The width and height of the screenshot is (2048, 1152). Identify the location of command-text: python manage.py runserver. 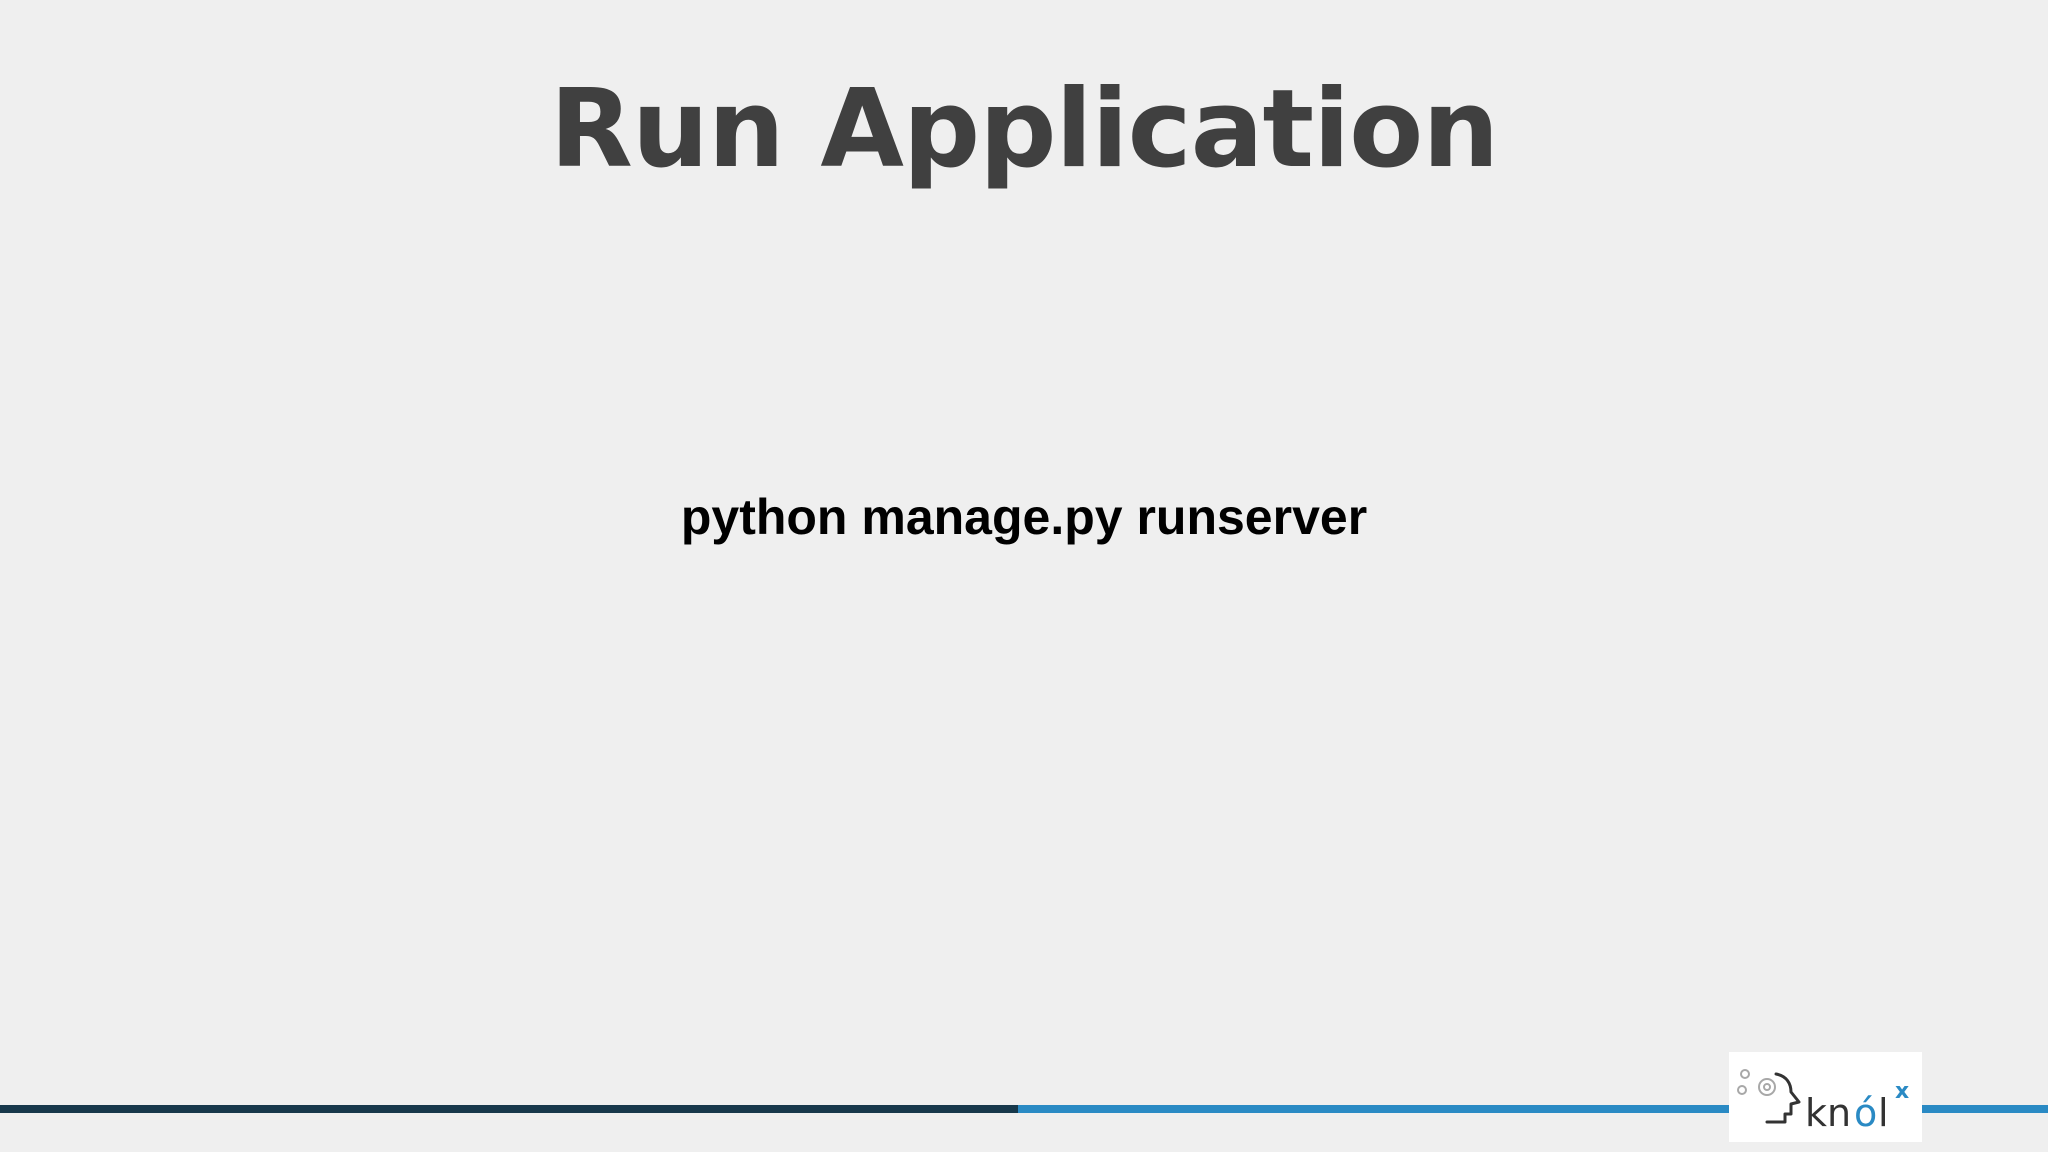
(1024, 517).